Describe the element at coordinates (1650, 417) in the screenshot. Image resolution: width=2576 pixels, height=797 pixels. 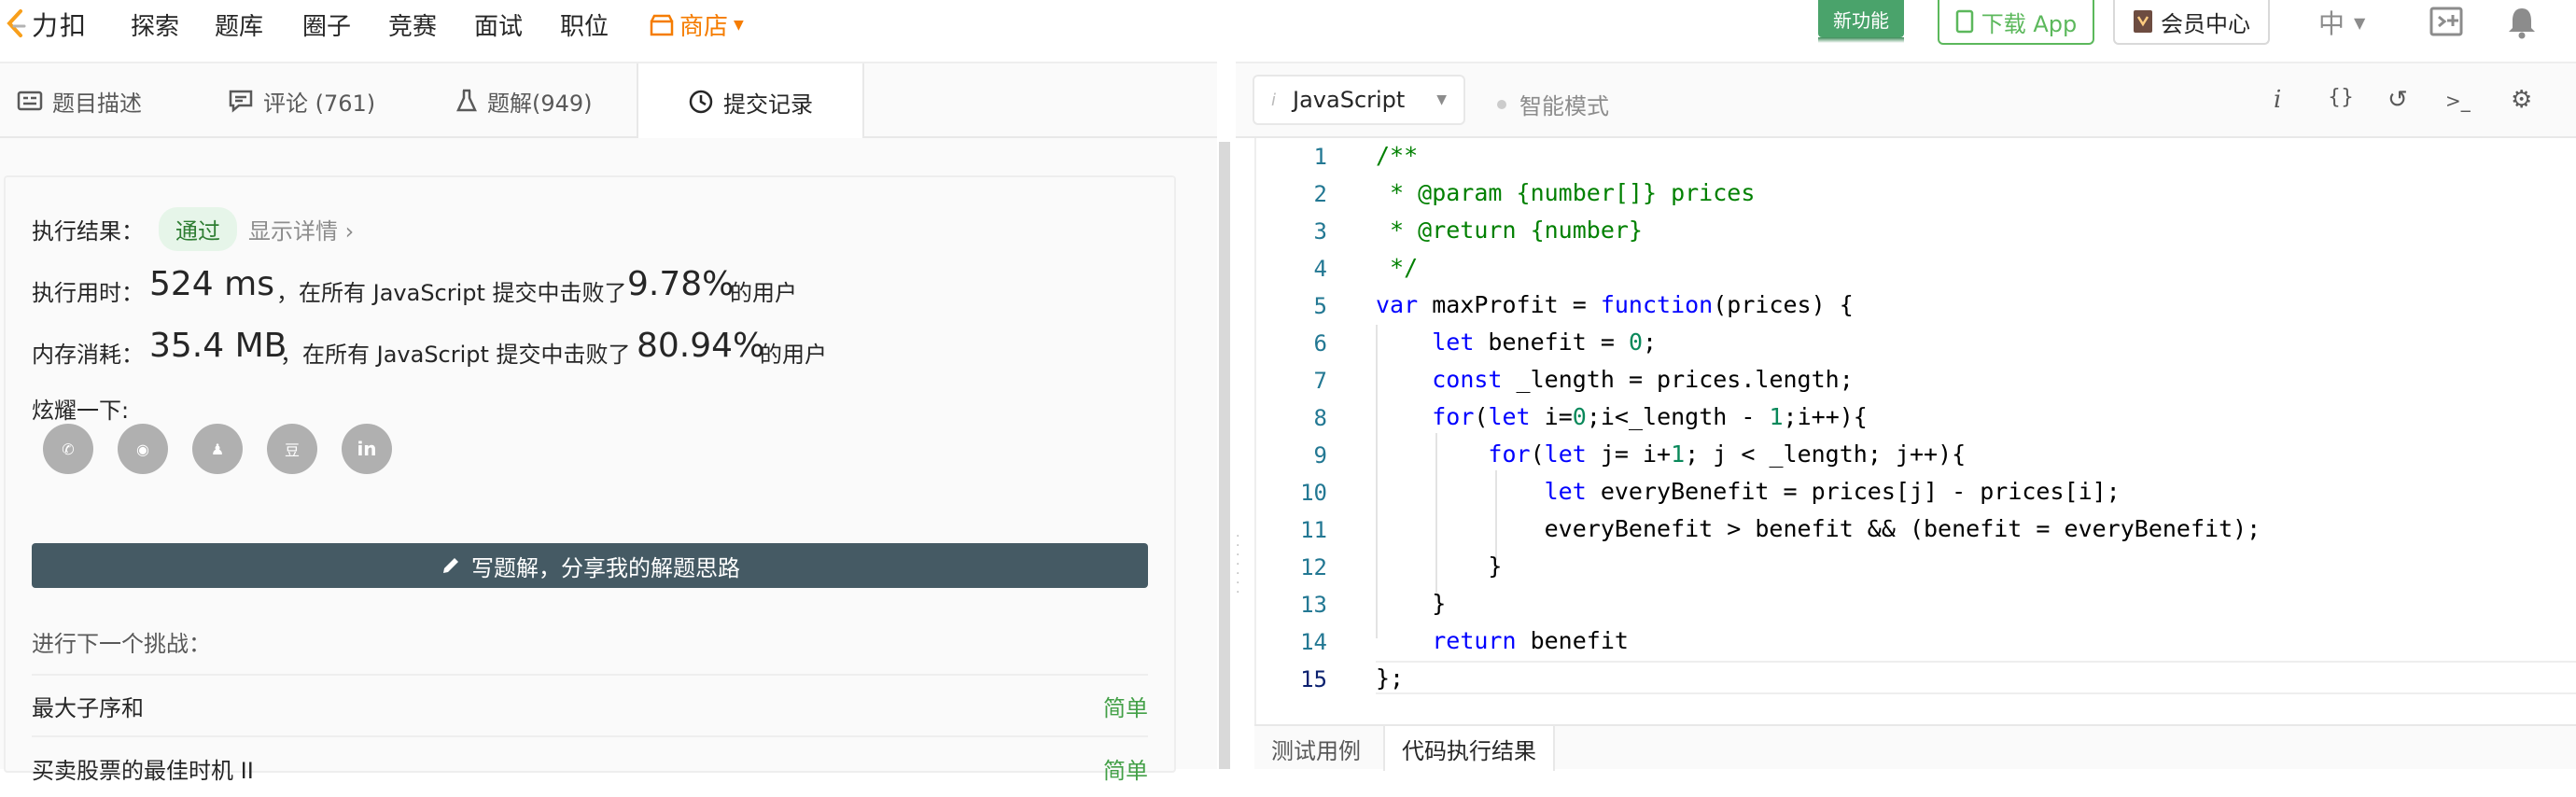
I see `code-text: for(let i=0;i<_length - 1;i++){` at that location.